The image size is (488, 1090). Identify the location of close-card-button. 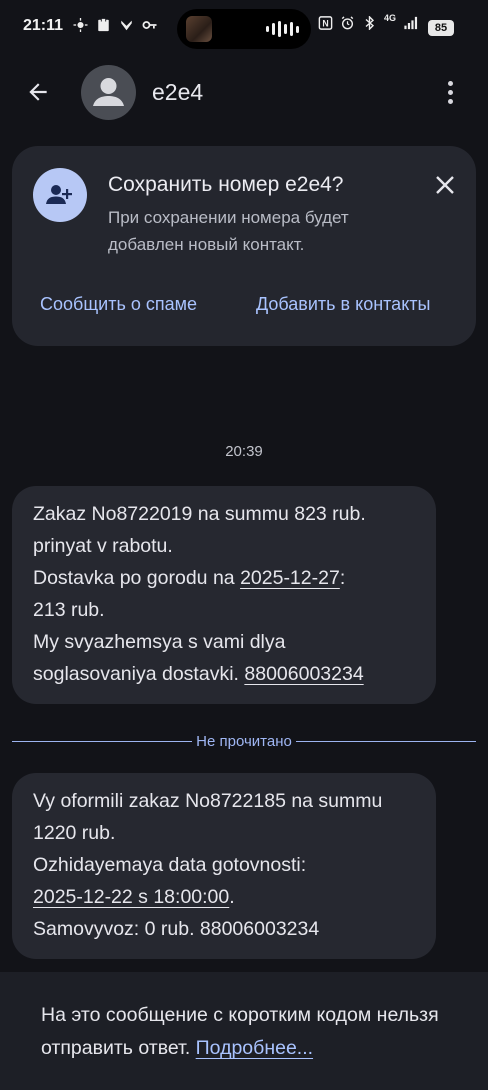
(445, 185).